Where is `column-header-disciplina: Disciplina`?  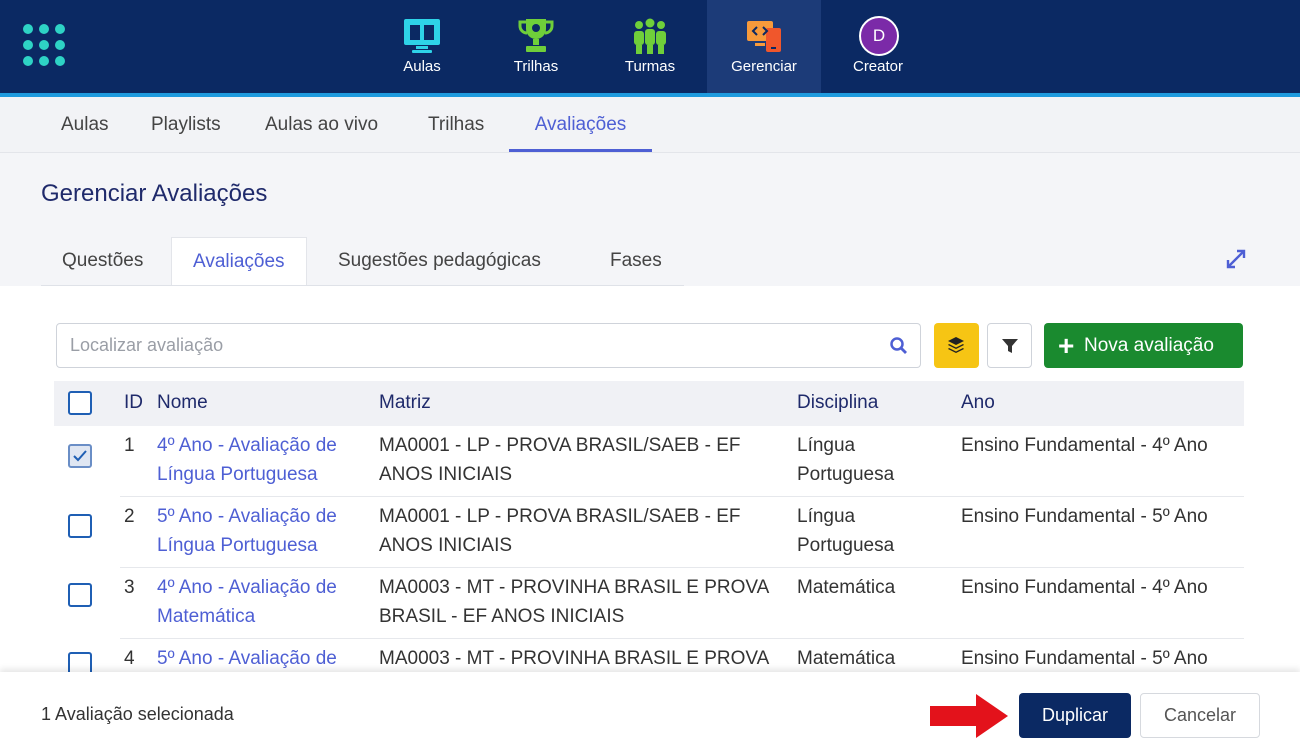 column-header-disciplina: Disciplina is located at coordinates (837, 402).